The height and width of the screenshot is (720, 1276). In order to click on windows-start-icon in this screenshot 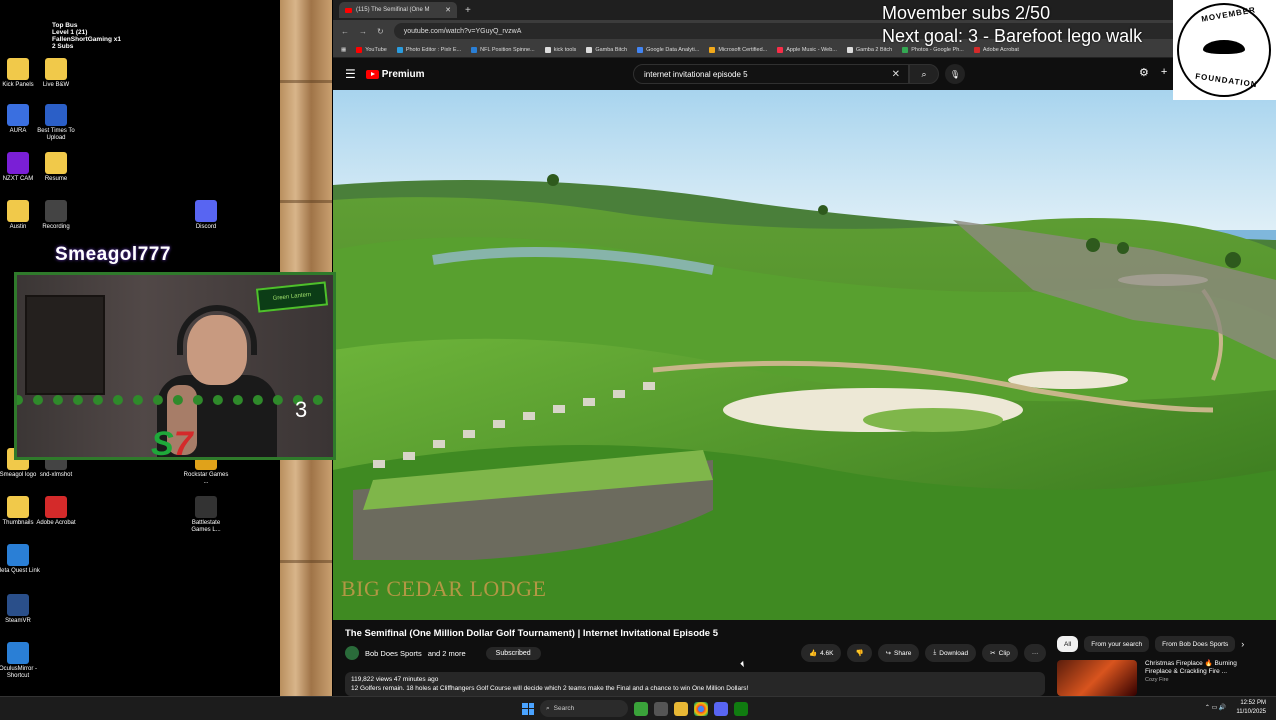, I will do `click(528, 708)`.